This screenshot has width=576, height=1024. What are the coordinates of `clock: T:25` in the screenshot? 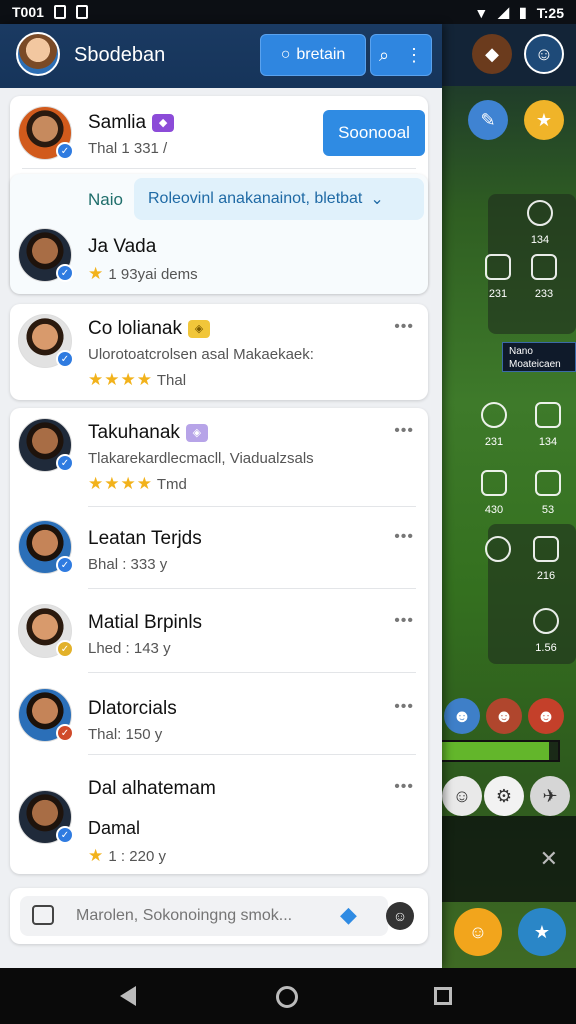 It's located at (550, 12).